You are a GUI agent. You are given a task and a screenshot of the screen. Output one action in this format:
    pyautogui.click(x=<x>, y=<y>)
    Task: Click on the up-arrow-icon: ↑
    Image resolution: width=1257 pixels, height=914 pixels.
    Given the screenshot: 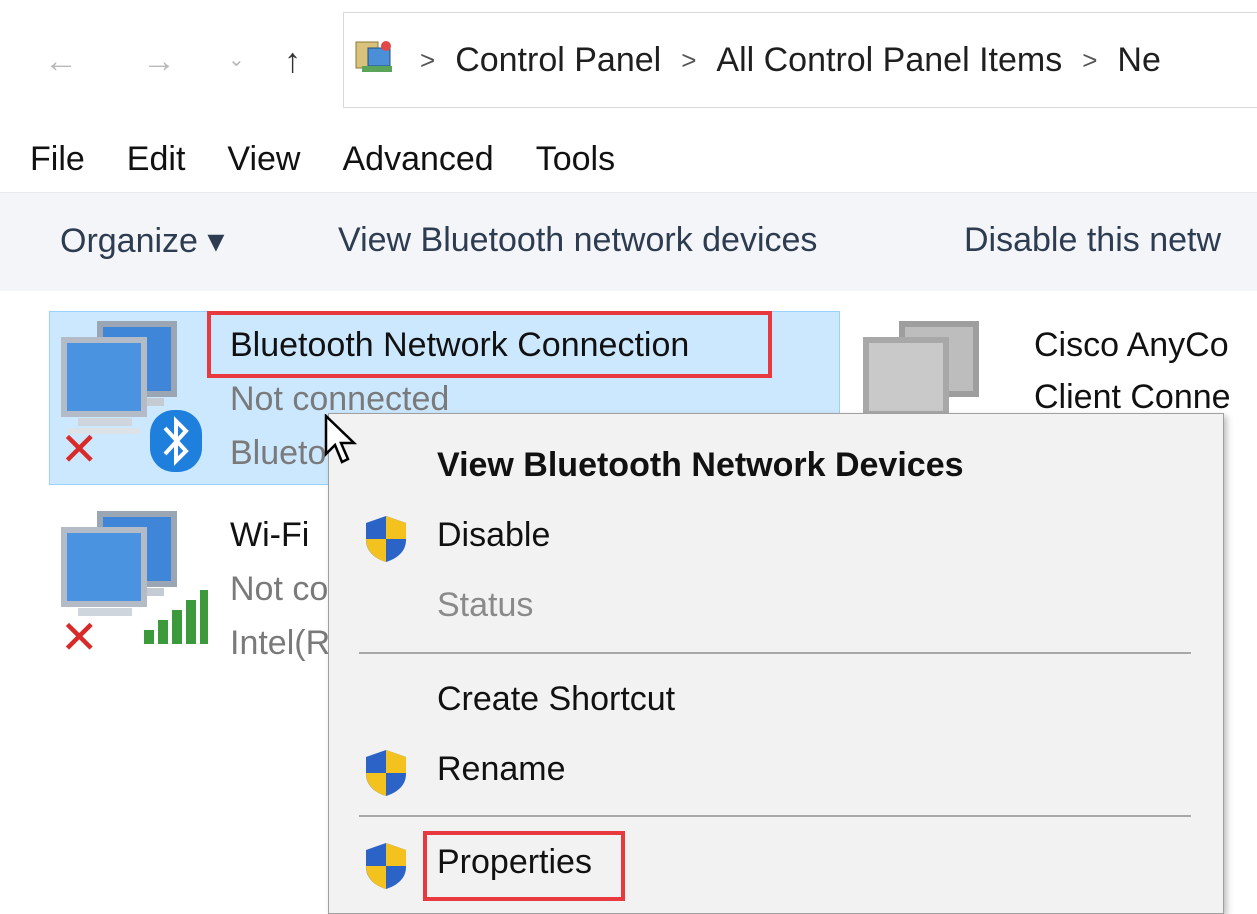 What is the action you would take?
    pyautogui.click(x=292, y=61)
    